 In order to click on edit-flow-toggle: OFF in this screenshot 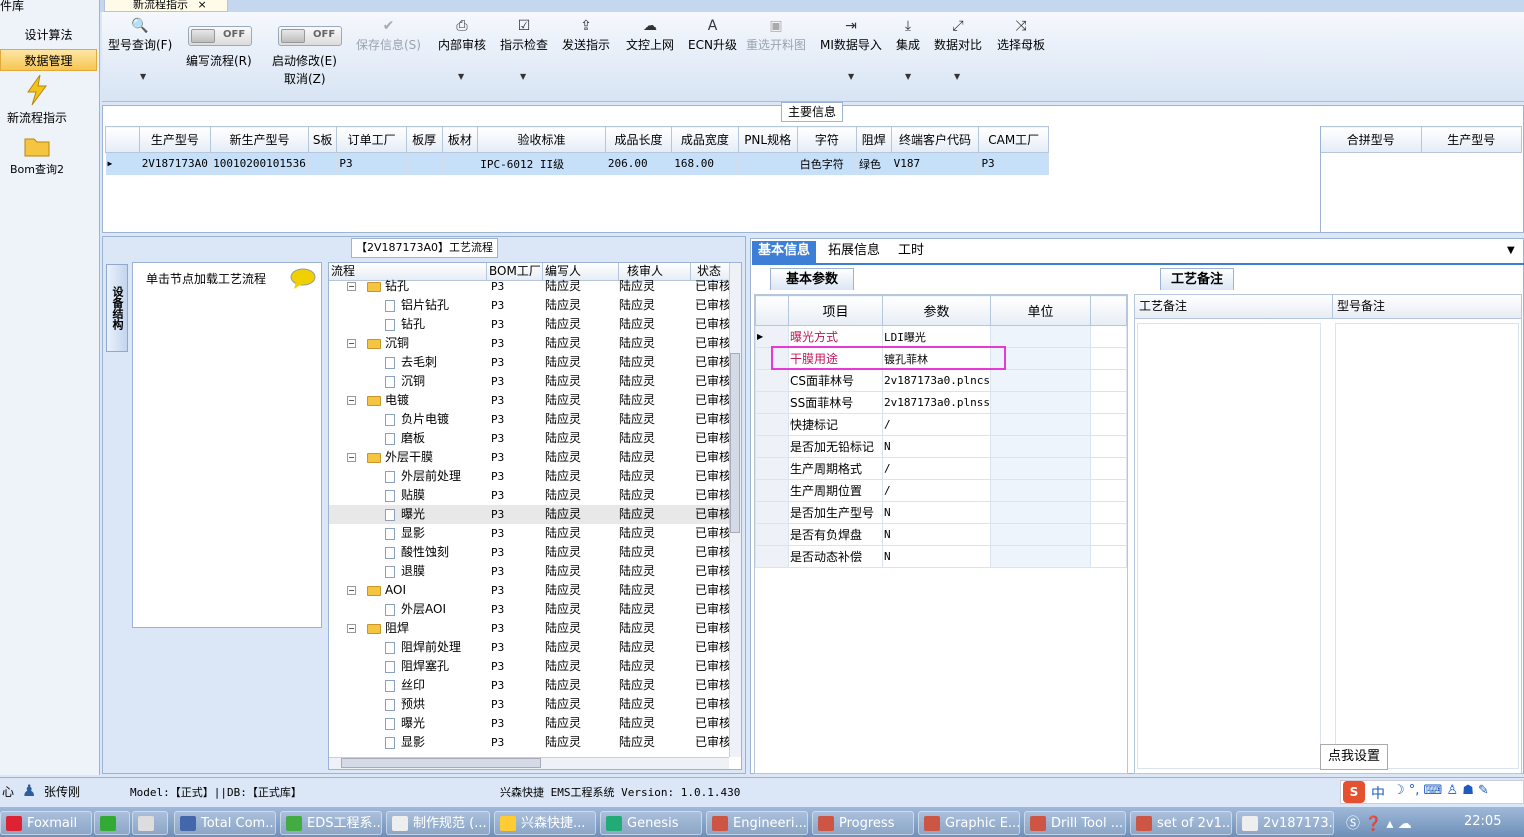, I will do `click(220, 36)`.